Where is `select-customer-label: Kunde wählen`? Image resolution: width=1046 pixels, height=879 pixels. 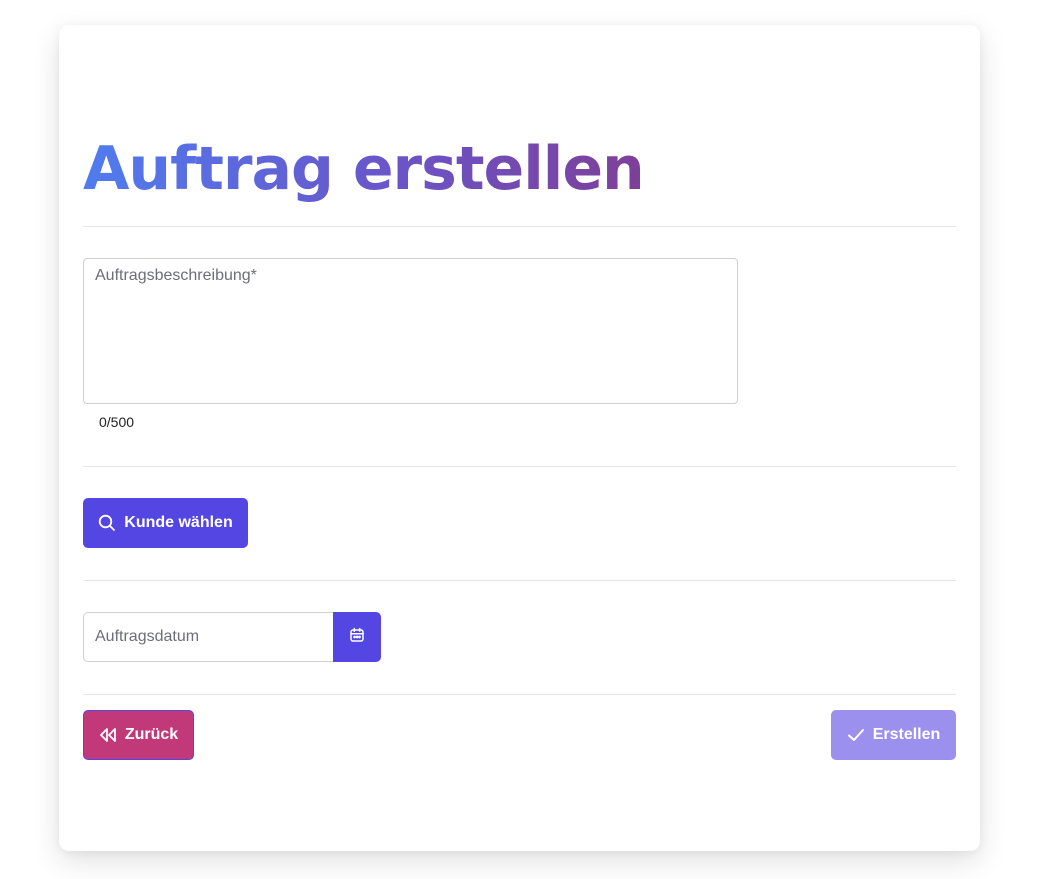
select-customer-label: Kunde wählen is located at coordinates (178, 522).